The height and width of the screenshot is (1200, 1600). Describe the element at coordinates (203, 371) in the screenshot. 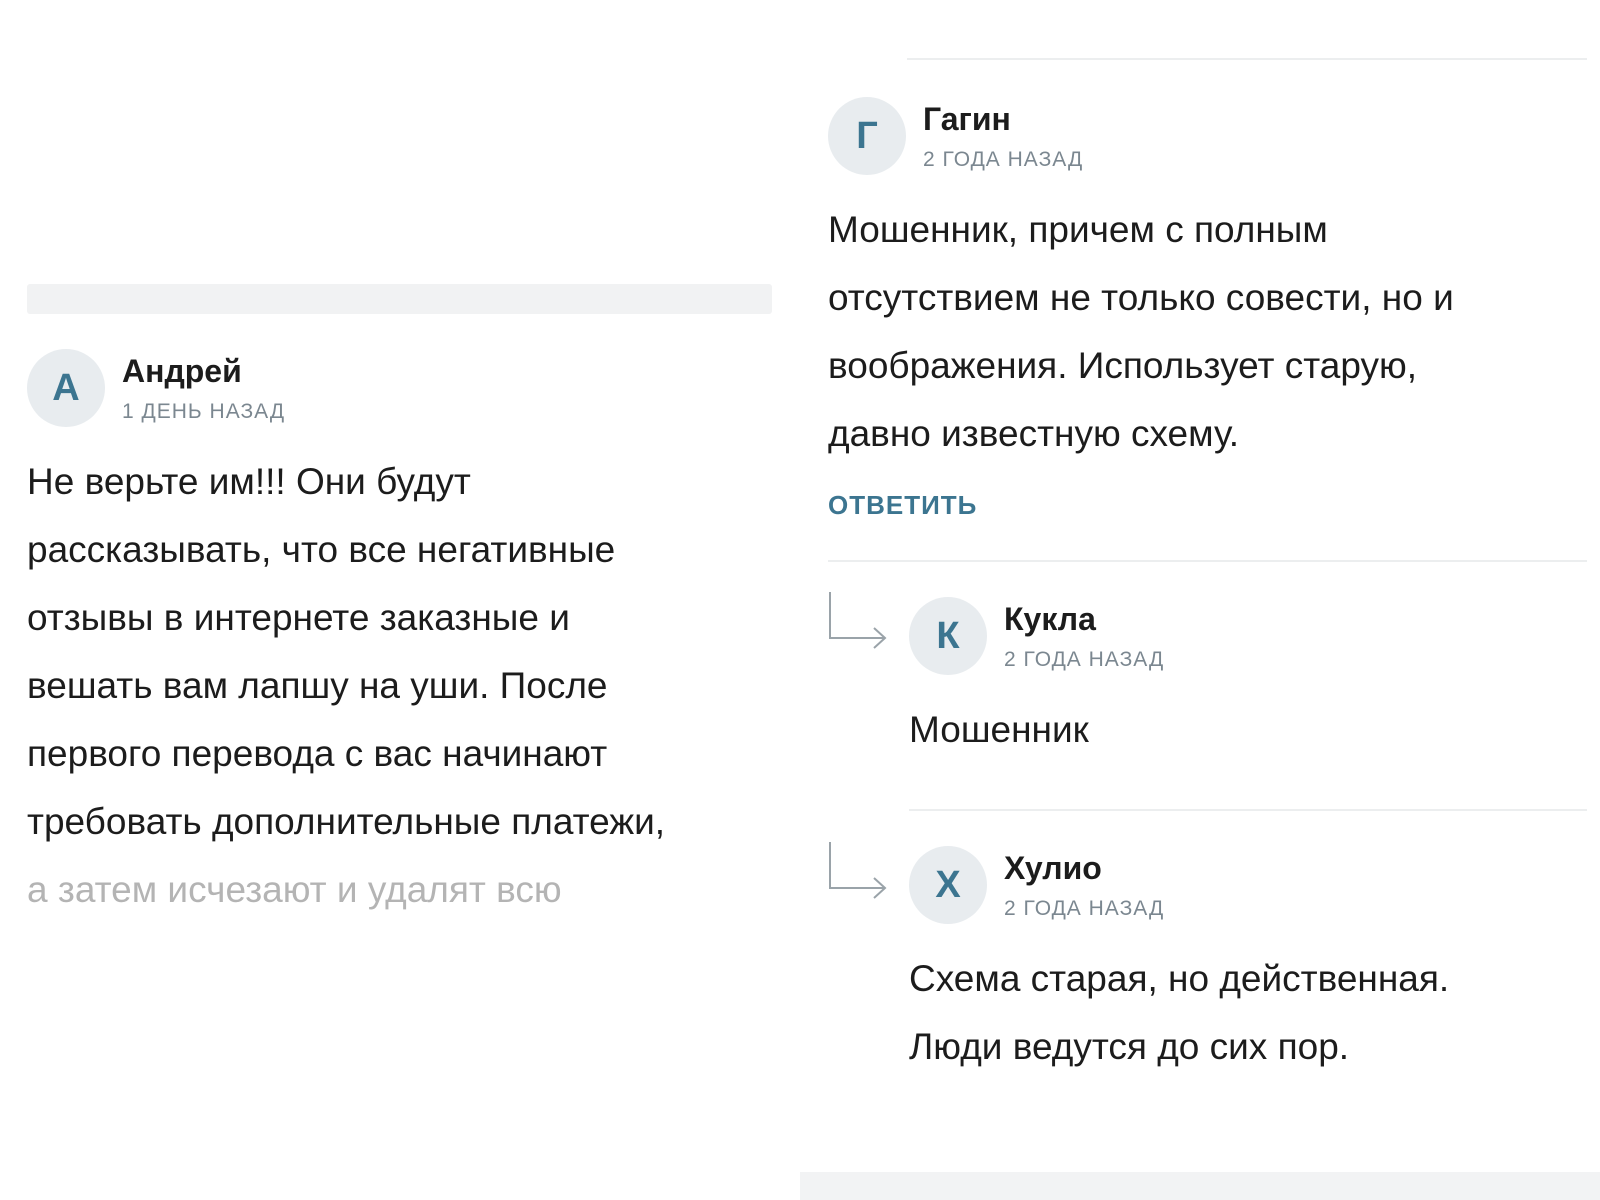

I see `comment-author: Андрей` at that location.